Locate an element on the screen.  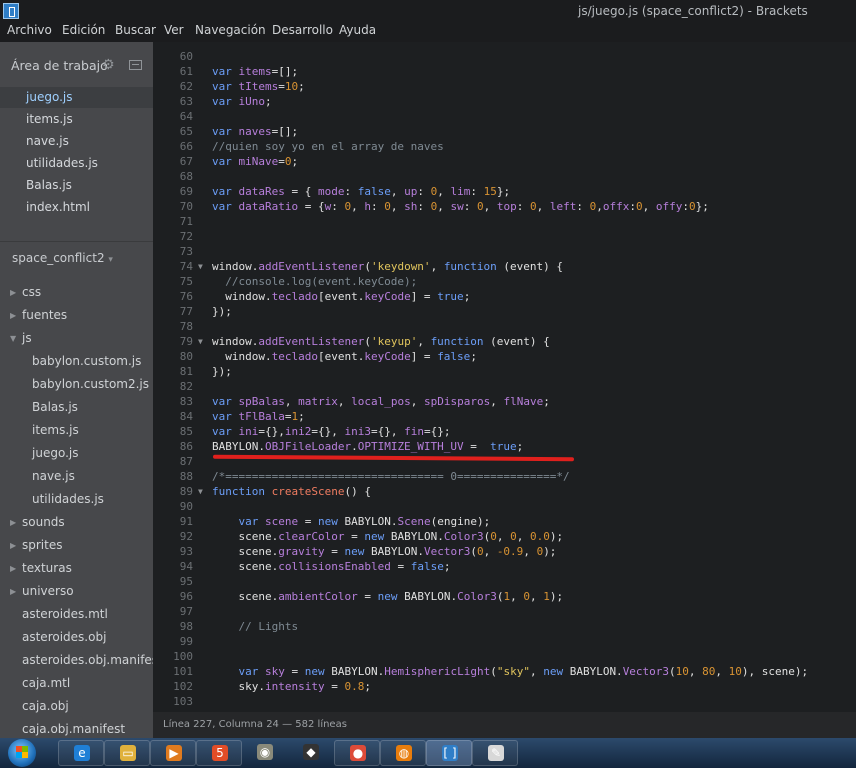
tree-file: asteroides.obj.manifest is located at coordinates (76, 660).